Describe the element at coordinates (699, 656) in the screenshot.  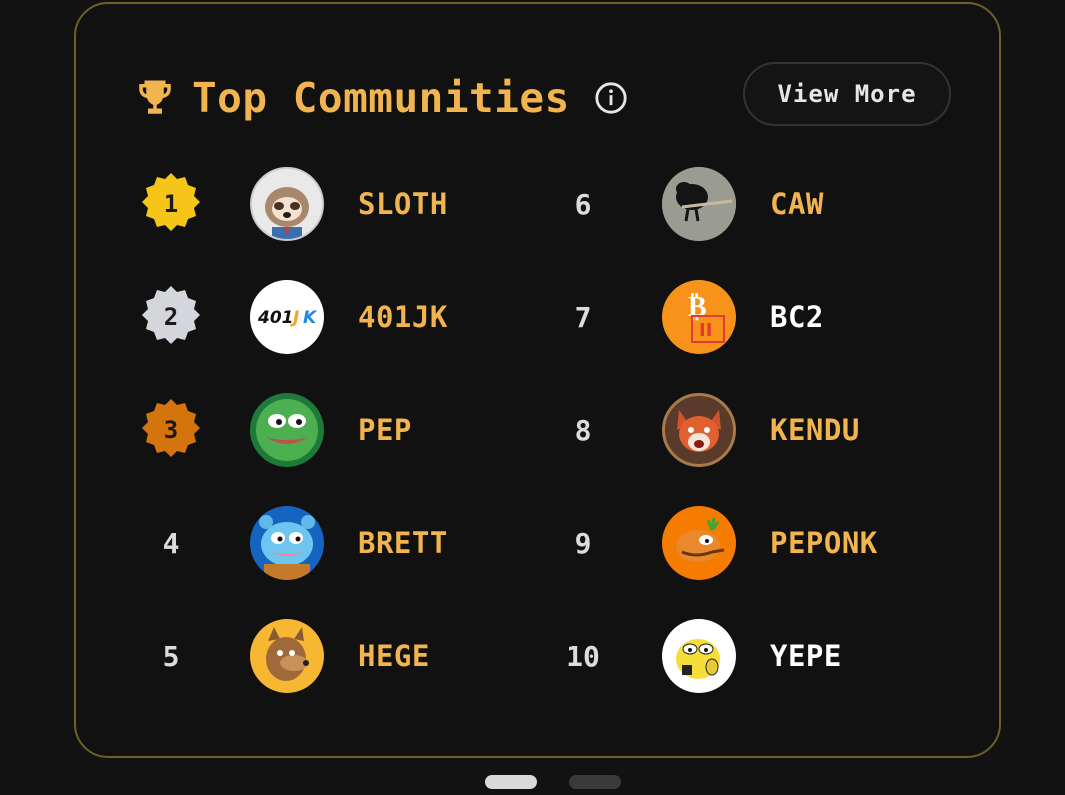
I see `yellow-frog-avatar` at that location.